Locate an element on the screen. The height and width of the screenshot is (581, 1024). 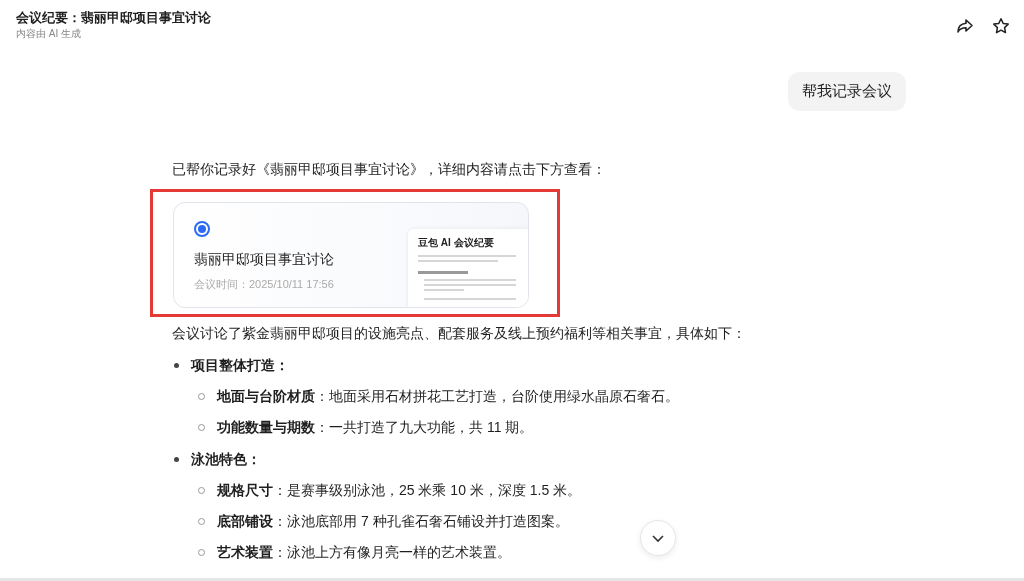
reply-intro: 已帮你记录好《翡丽甲邸项目事宜讨论》，详细内容请点击下方查看： is located at coordinates (389, 169).